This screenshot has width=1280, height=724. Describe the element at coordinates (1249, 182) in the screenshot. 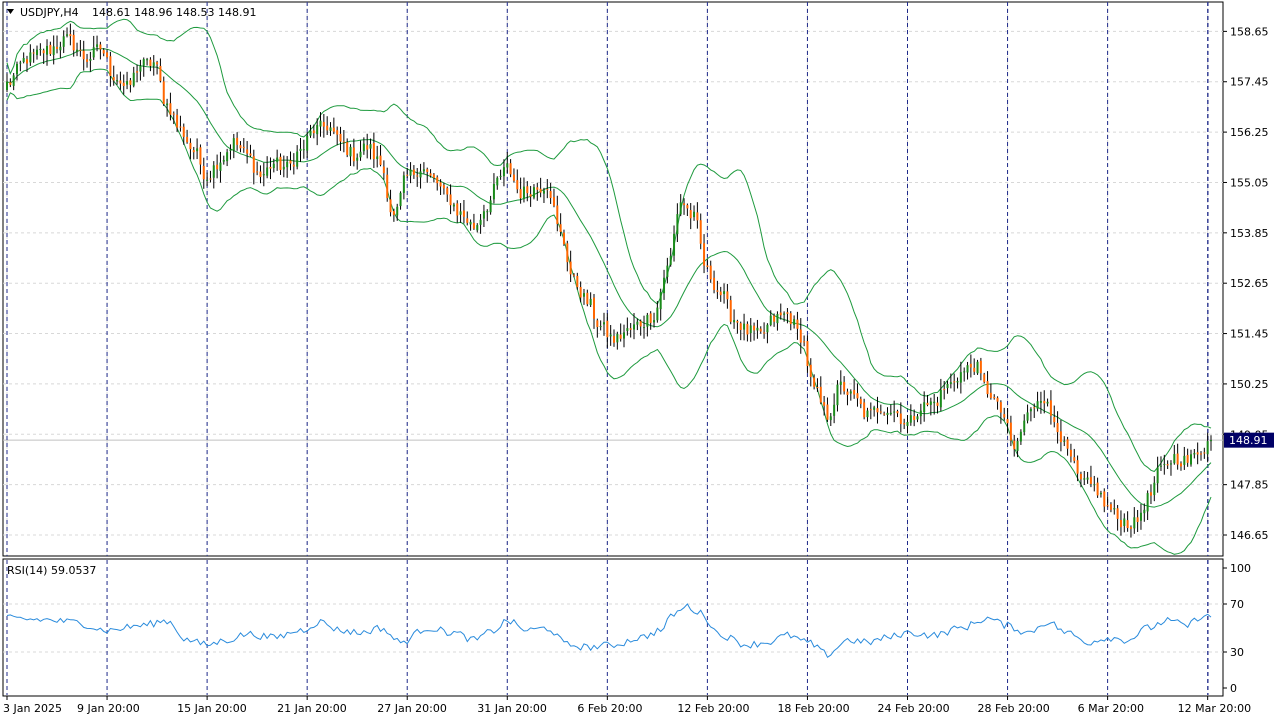

I see `price-tick-label: 155.05` at that location.